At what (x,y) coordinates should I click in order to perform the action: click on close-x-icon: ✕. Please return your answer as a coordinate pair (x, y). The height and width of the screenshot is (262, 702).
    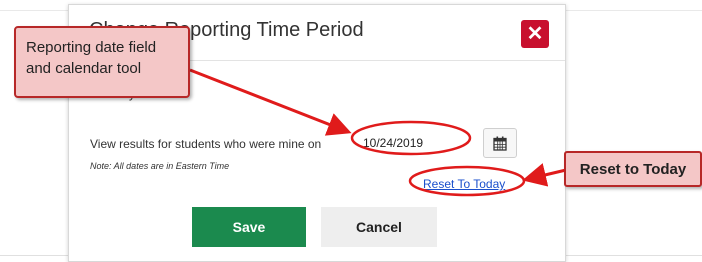
    Looking at the image, I should click on (535, 34).